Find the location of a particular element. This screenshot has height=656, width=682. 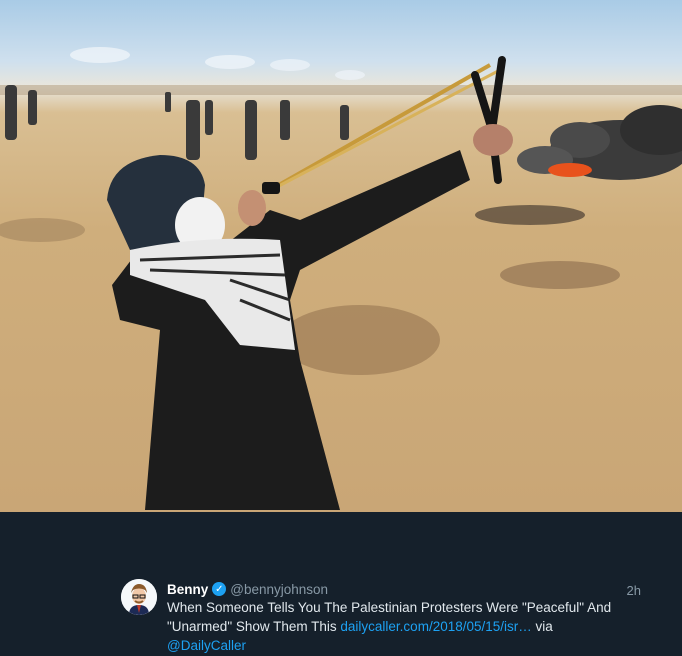

avatar is located at coordinates (139, 597).